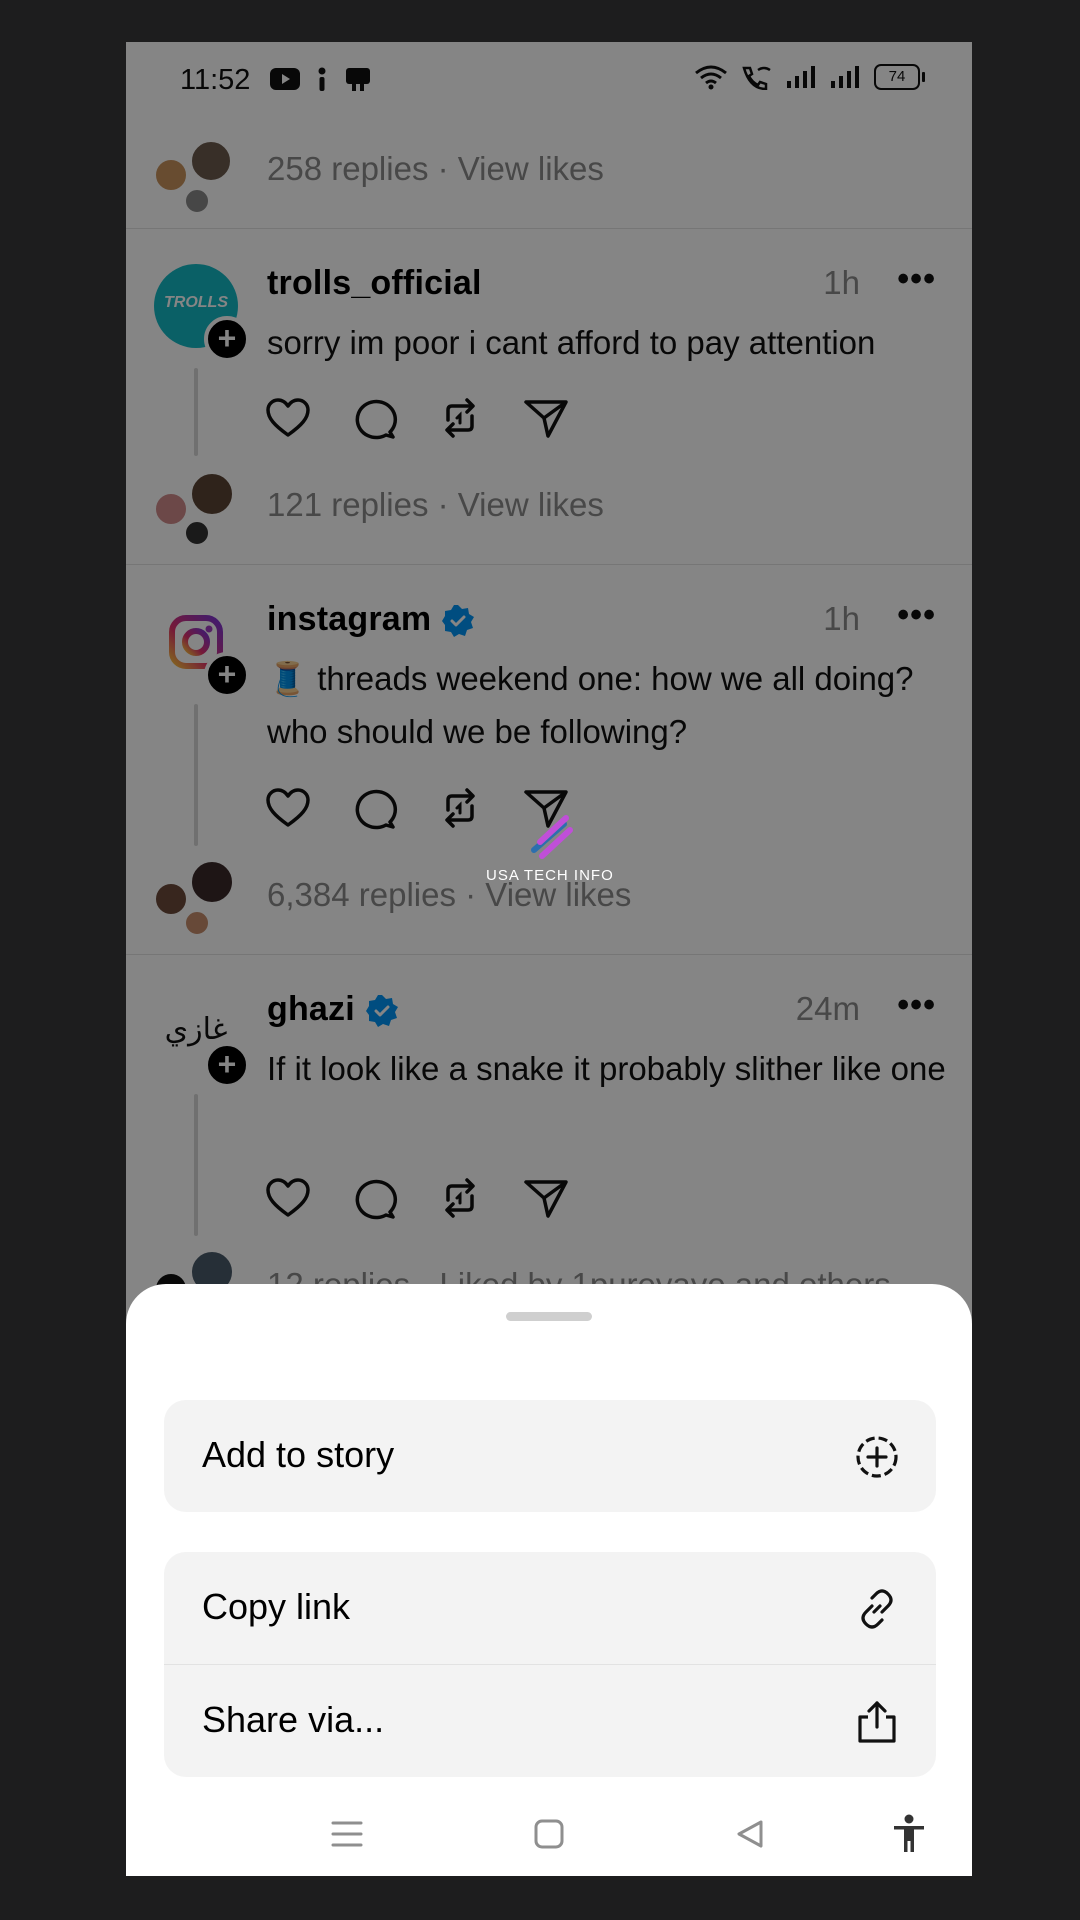 The width and height of the screenshot is (1080, 1920). I want to click on add-circle-icon, so click(877, 1457).